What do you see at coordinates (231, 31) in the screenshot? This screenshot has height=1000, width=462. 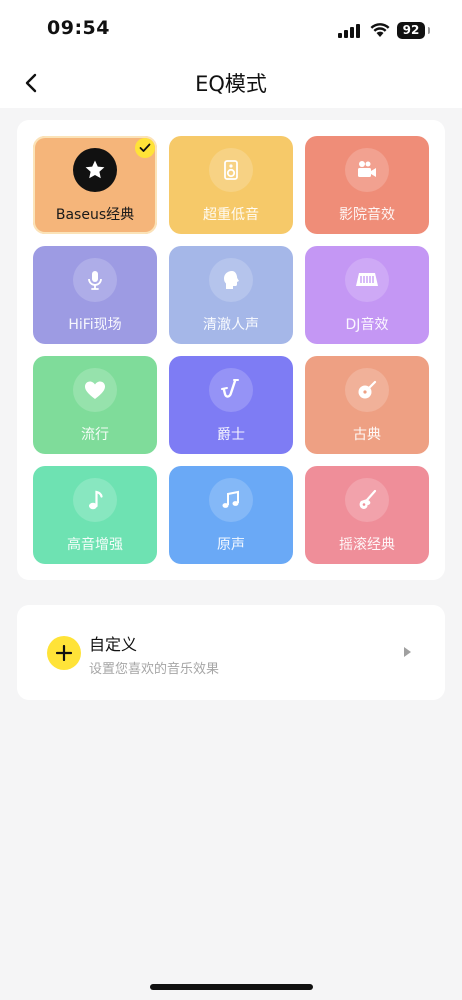 I see `status-bar: 09:54 92` at bounding box center [231, 31].